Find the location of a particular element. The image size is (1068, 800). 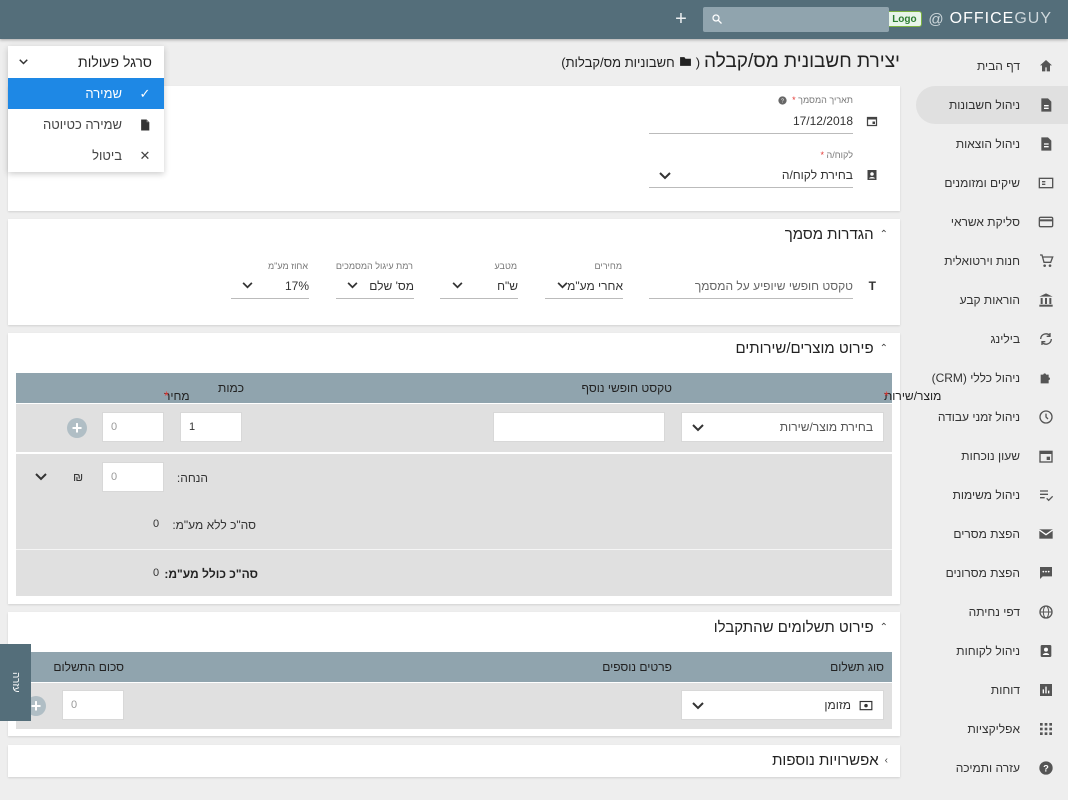

payment-type-select: מזומן is located at coordinates (782, 705).